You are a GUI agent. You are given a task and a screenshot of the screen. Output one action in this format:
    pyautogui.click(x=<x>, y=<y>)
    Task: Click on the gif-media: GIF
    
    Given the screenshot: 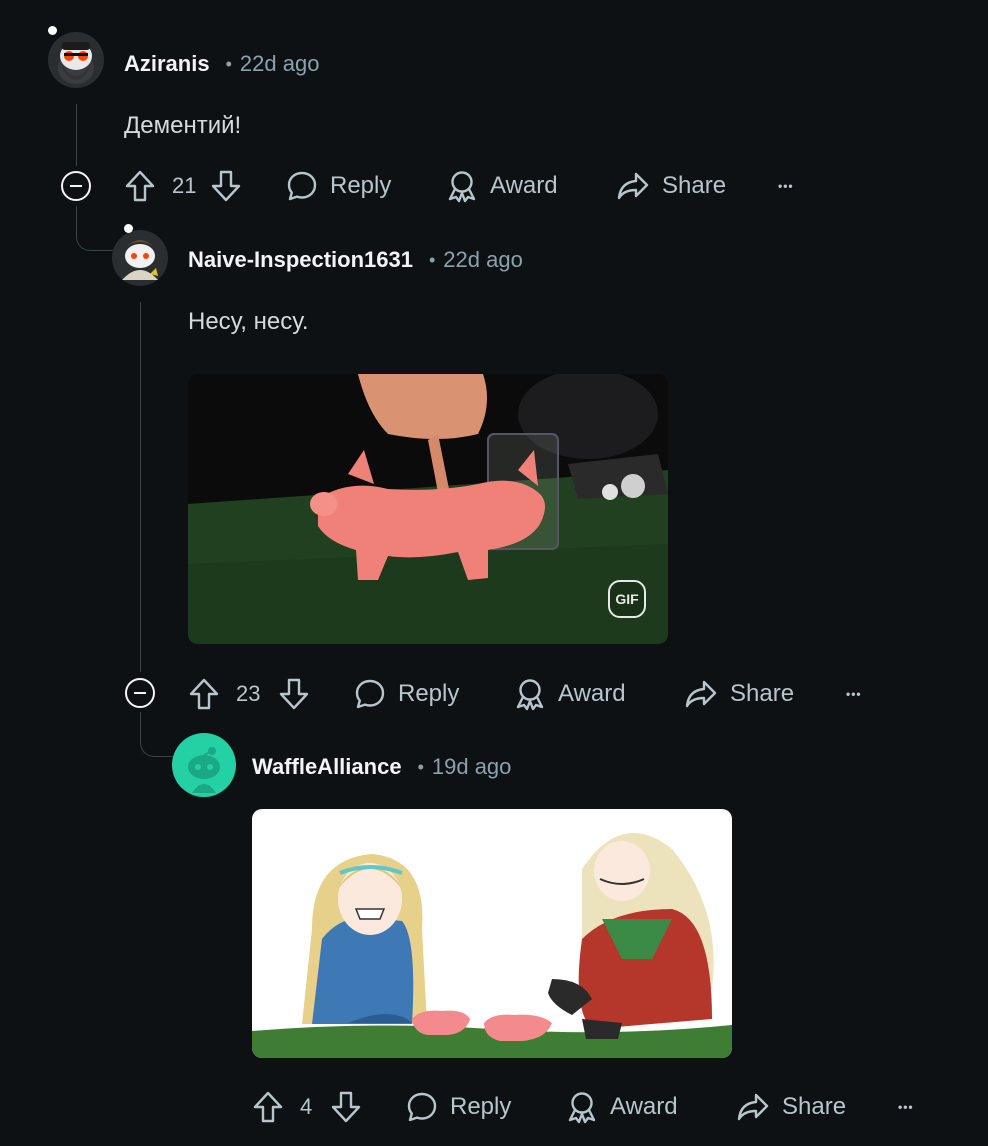 What is the action you would take?
    pyautogui.click(x=428, y=509)
    